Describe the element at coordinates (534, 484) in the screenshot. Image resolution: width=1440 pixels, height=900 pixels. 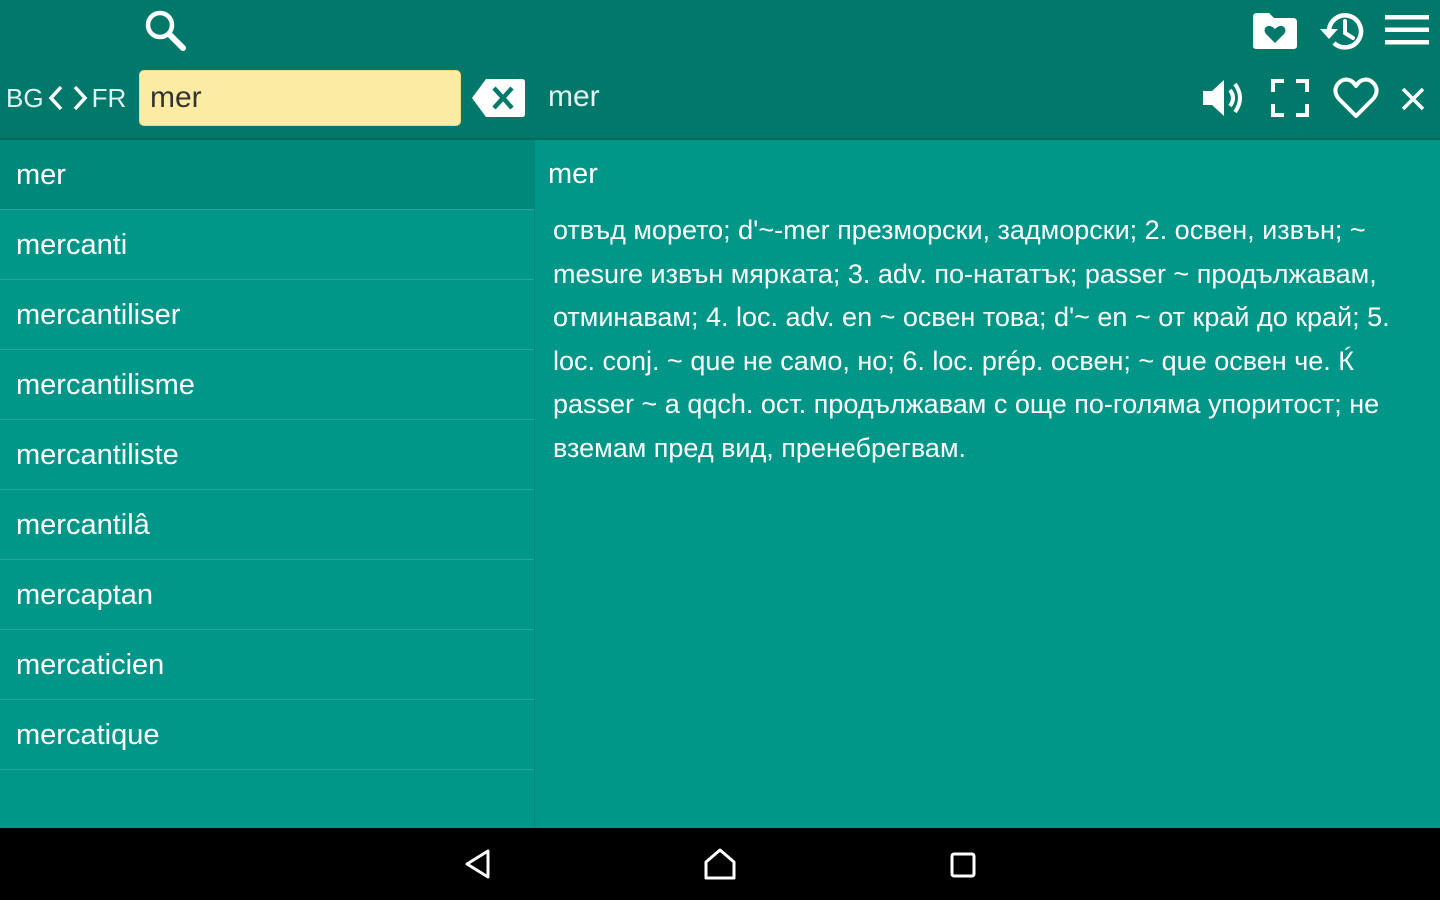
I see `pane-divider` at that location.